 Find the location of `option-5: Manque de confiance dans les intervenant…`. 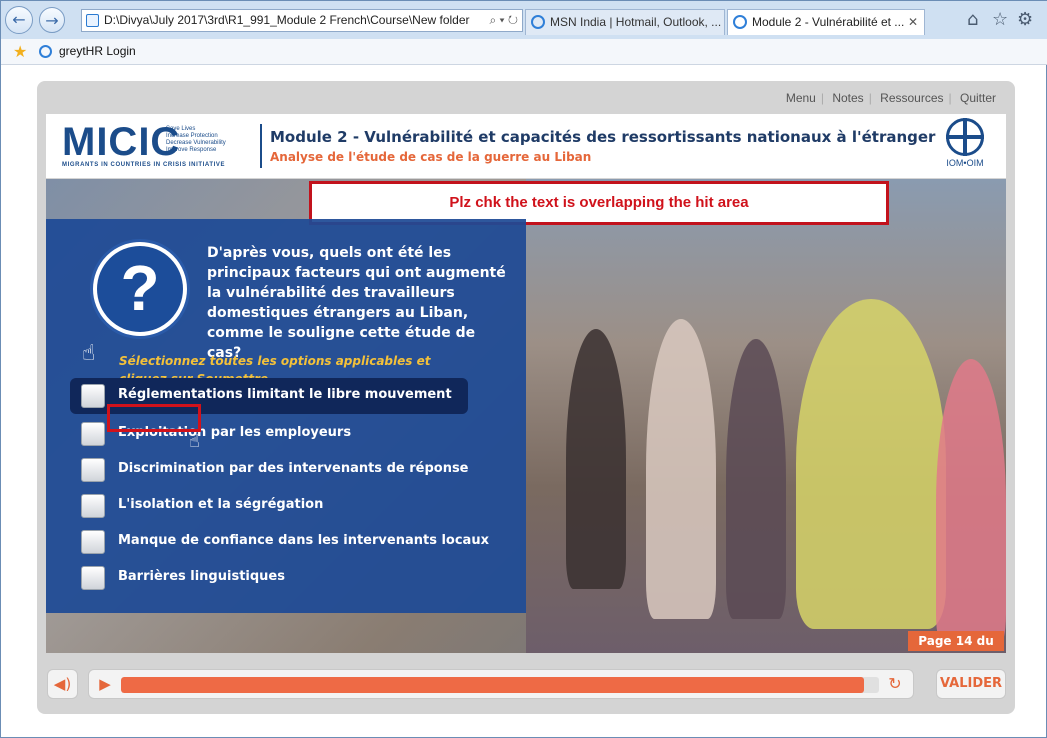

option-5: Manque de confiance dans les intervenant… is located at coordinates (279, 542).